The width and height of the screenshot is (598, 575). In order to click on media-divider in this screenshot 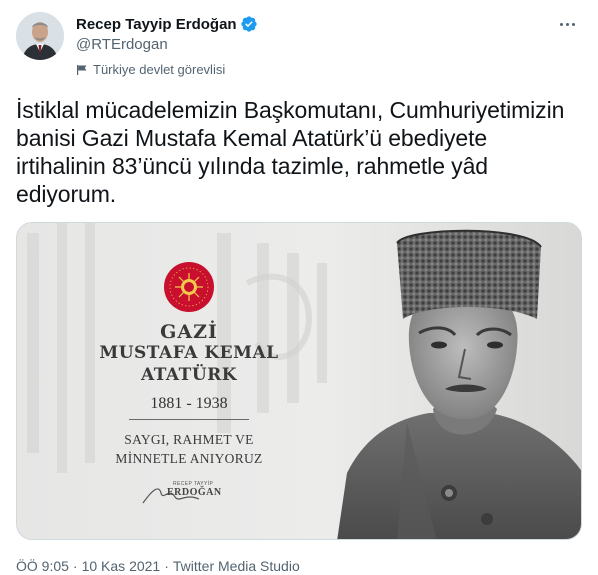, I will do `click(189, 419)`.